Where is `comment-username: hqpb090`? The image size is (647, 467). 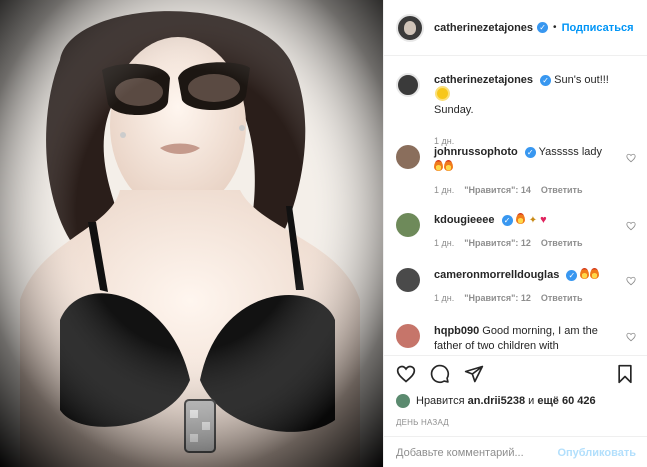 comment-username: hqpb090 is located at coordinates (456, 331).